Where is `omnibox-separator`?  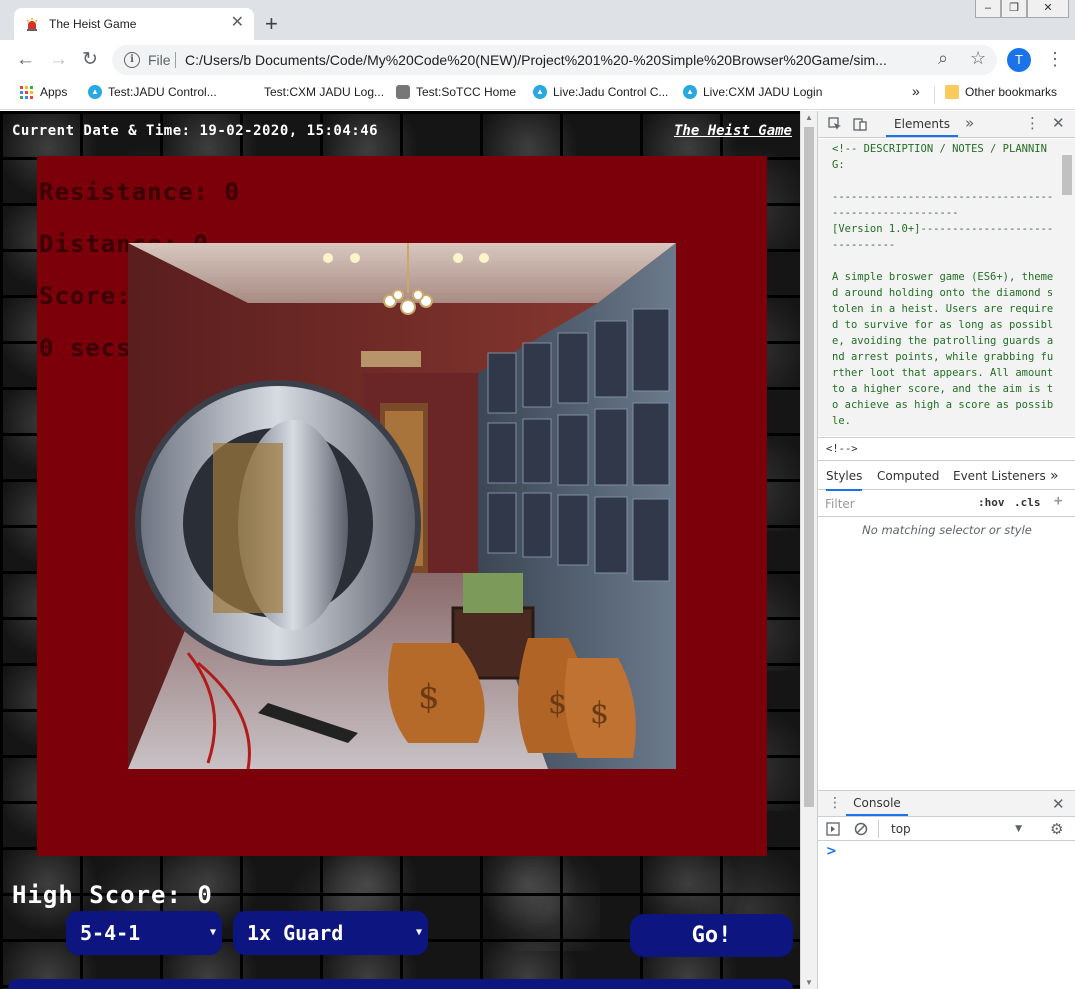 omnibox-separator is located at coordinates (175, 60).